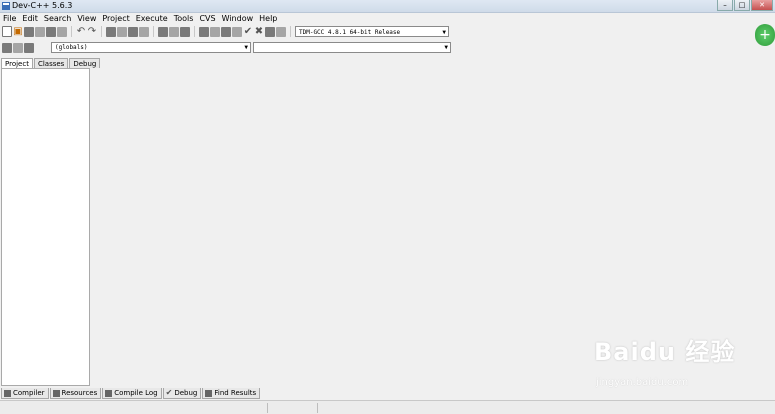 The image size is (775, 414). What do you see at coordinates (29, 47) in the screenshot?
I see `goto-icon` at bounding box center [29, 47].